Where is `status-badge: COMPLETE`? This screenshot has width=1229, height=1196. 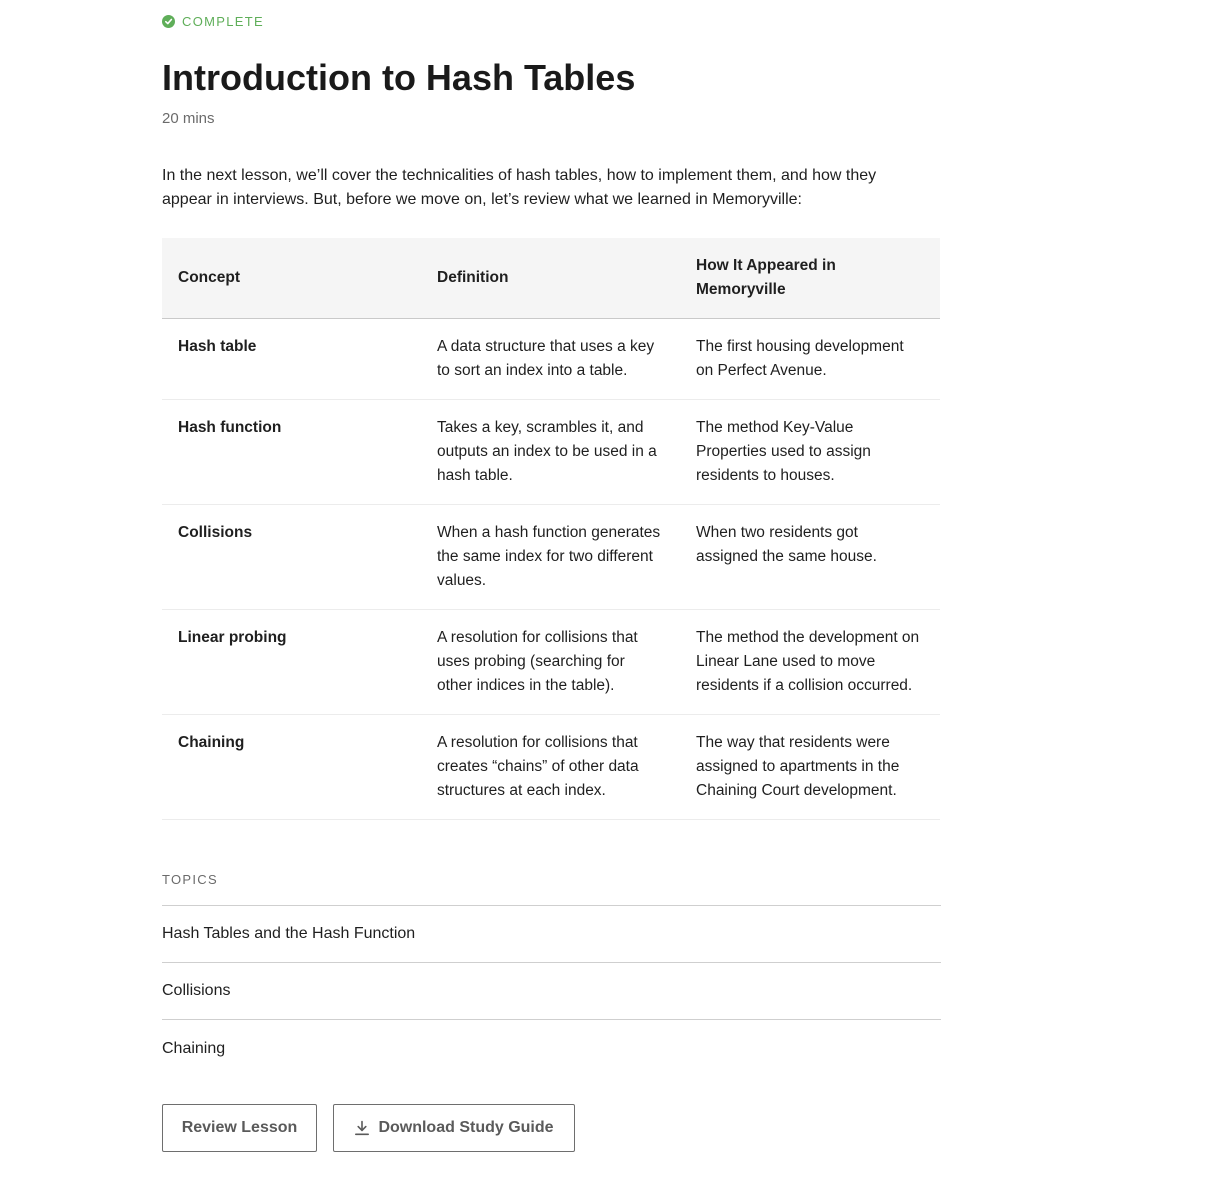
status-badge: COMPLETE is located at coordinates (551, 21).